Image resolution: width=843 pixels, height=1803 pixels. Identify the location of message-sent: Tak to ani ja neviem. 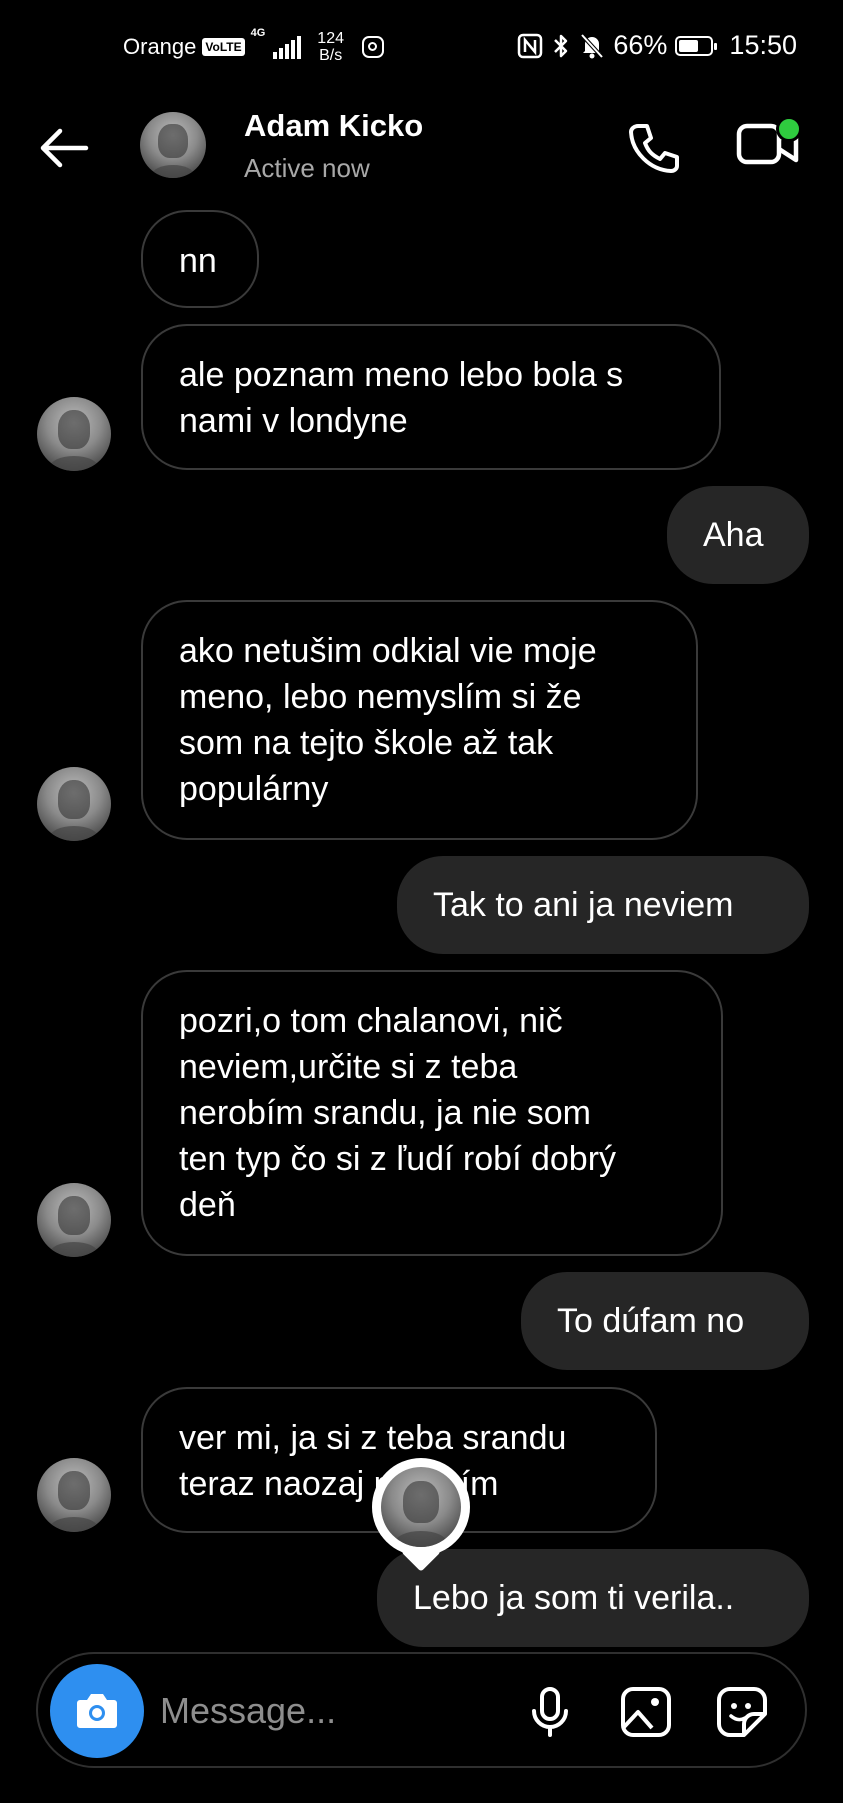
(603, 905).